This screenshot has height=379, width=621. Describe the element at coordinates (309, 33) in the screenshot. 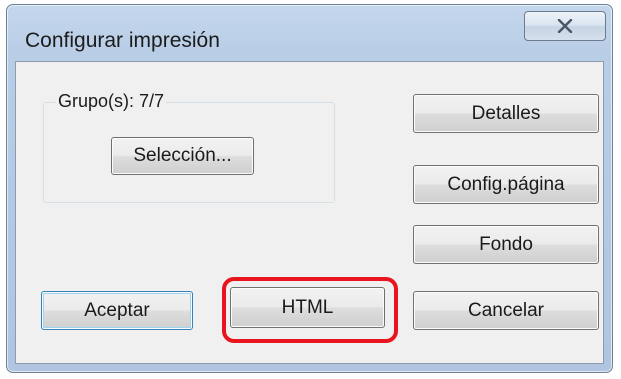

I see `title-bar: Configurar impresión` at that location.